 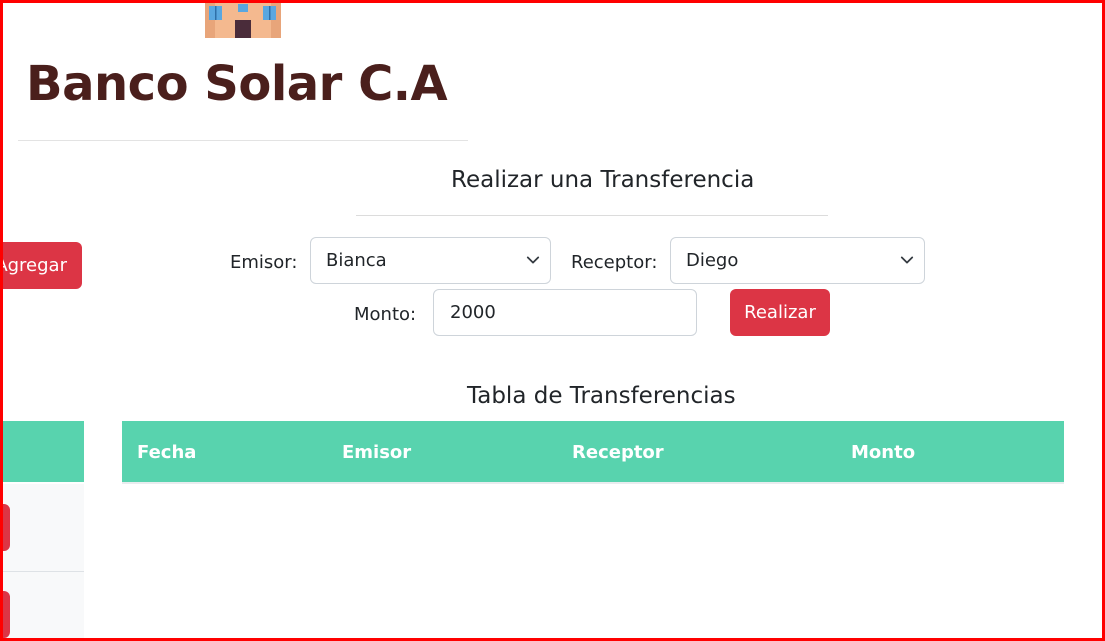 What do you see at coordinates (356, 260) in the screenshot?
I see `sender-select-value: Bianca` at bounding box center [356, 260].